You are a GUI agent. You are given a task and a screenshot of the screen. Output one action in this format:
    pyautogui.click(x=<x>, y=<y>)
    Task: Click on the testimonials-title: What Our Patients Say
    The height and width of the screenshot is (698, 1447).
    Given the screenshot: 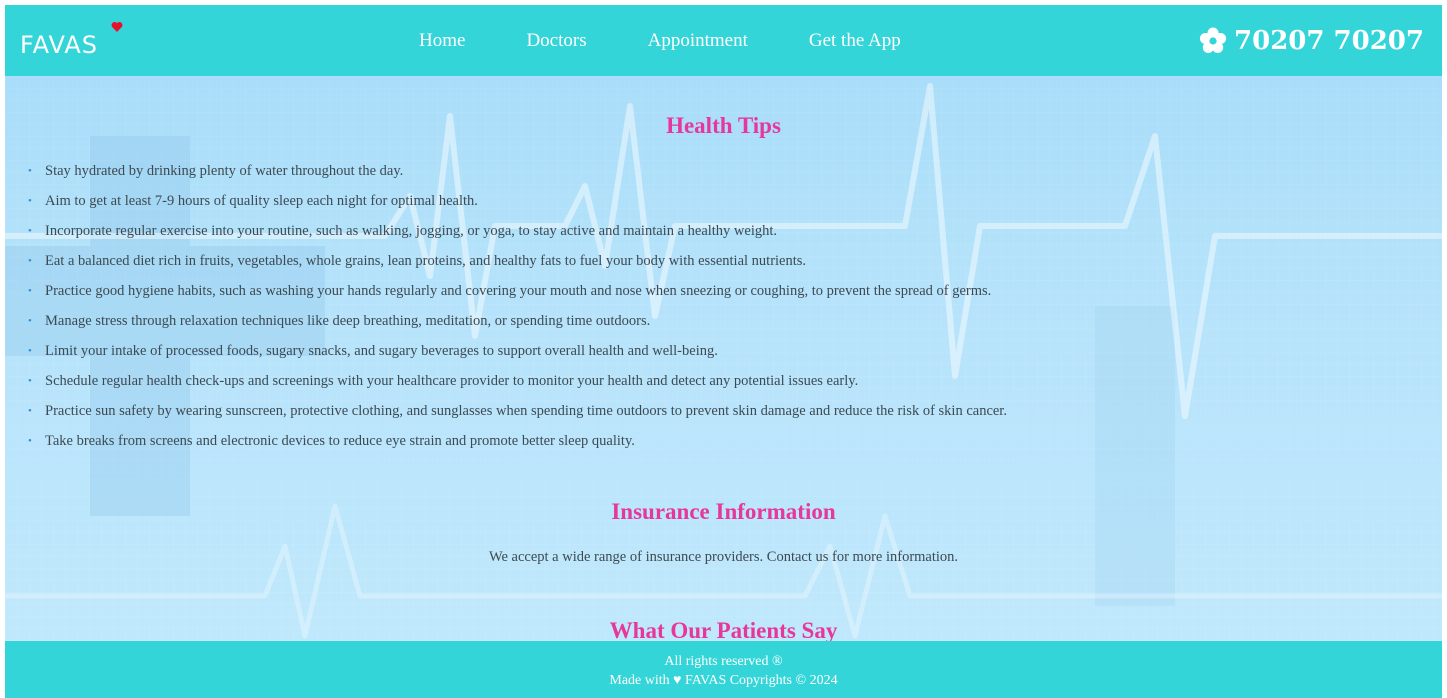 What is the action you would take?
    pyautogui.click(x=723, y=629)
    